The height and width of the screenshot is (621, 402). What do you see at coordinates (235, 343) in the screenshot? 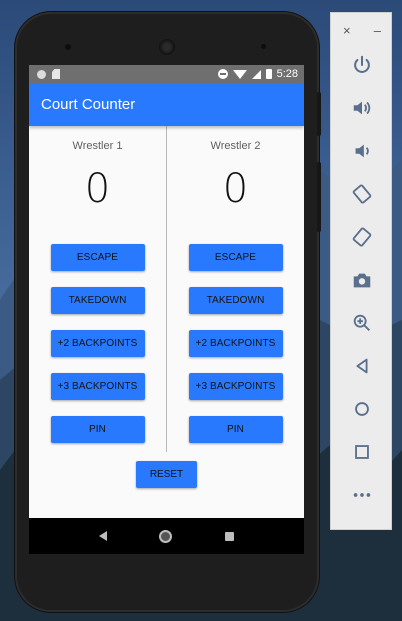
I see `wrestler-2-plus2-backpoints-button: +2 BACKPOINTS` at bounding box center [235, 343].